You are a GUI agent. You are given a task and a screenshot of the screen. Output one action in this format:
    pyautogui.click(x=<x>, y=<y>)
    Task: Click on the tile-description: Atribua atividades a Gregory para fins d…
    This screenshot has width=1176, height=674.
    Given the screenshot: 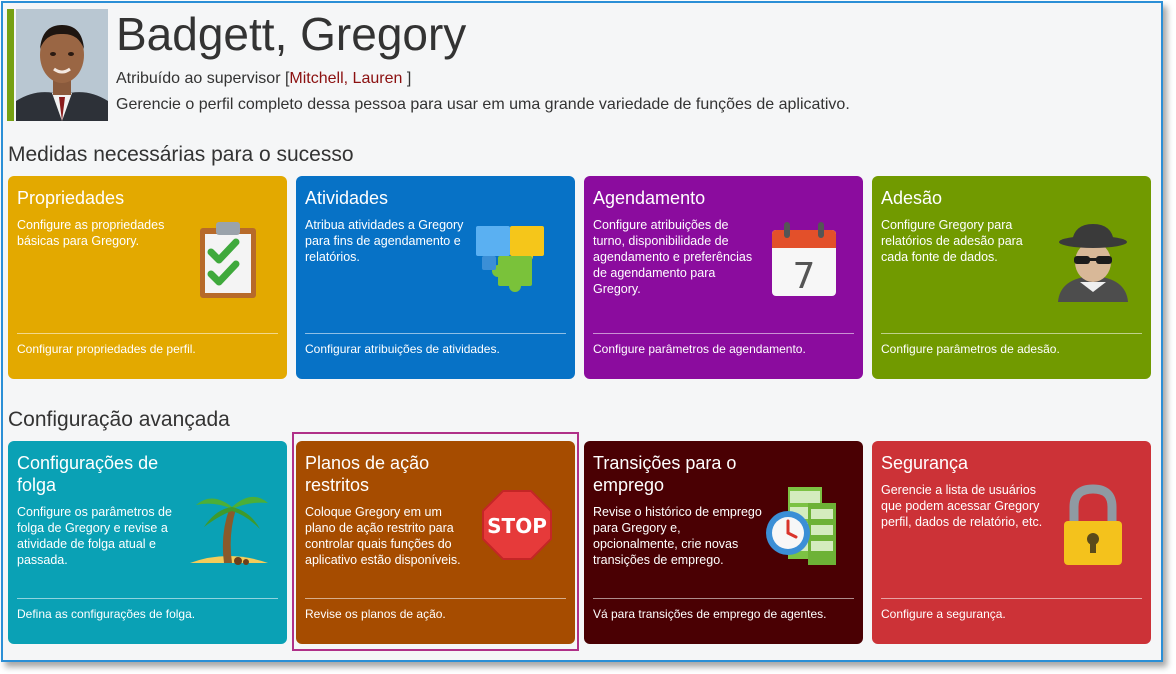 What is the action you would take?
    pyautogui.click(x=384, y=241)
    